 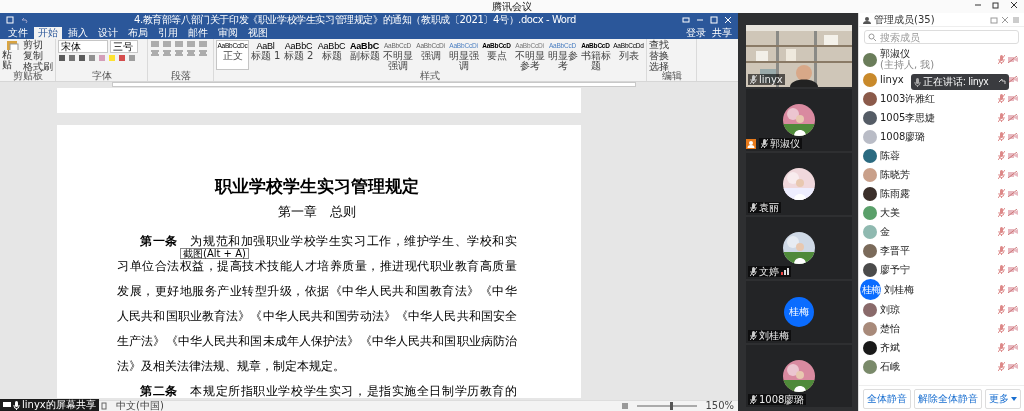 What do you see at coordinates (890, 328) in the screenshot?
I see `member-name: 楚怡` at bounding box center [890, 328].